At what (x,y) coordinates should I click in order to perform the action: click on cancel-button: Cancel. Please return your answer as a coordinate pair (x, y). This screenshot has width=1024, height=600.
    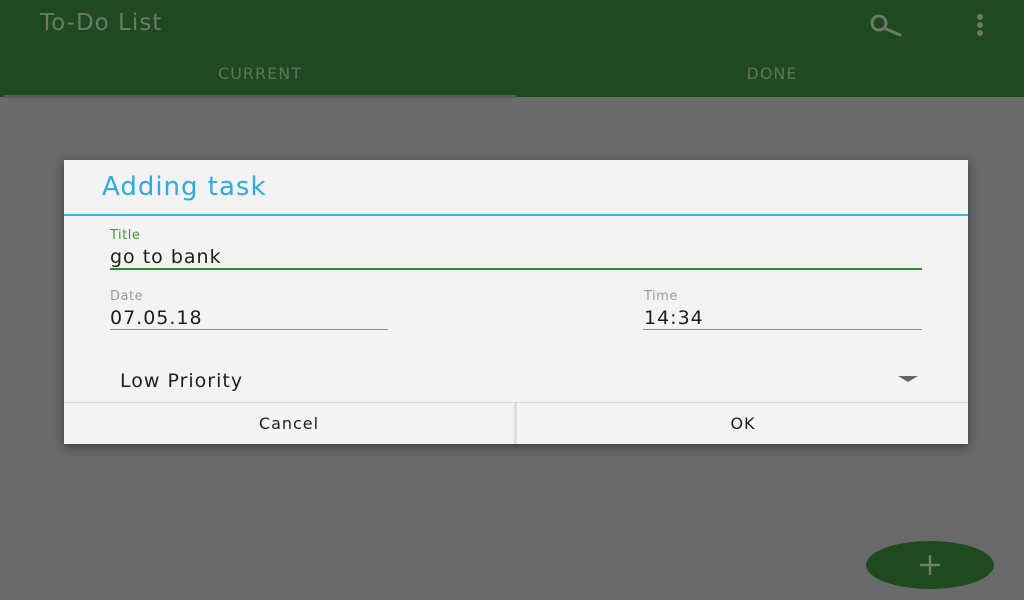
    Looking at the image, I should click on (289, 423).